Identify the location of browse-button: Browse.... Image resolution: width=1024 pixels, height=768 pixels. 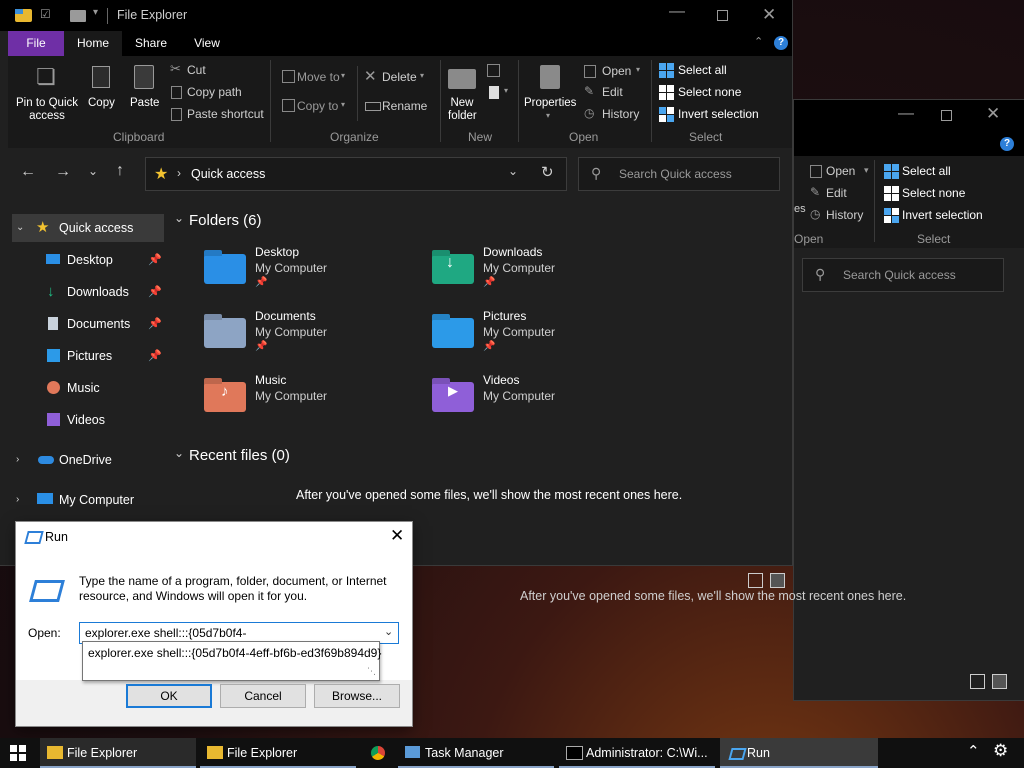
(357, 696).